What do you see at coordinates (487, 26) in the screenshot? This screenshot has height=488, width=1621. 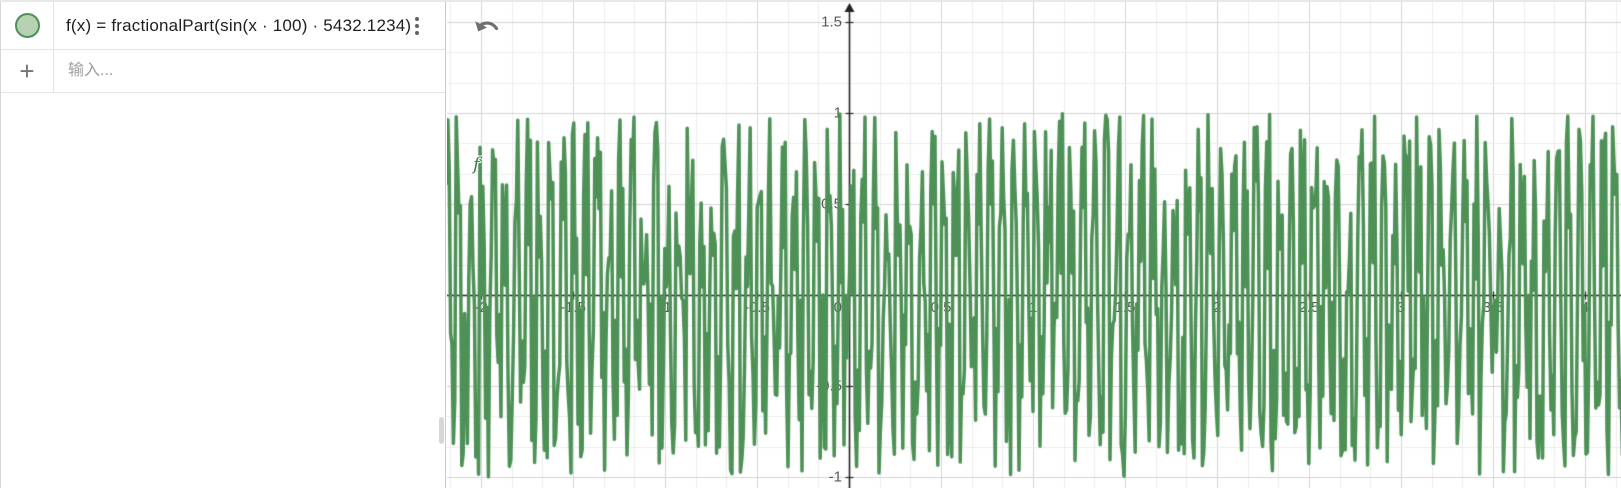 I see `undo-arrow-icon` at bounding box center [487, 26].